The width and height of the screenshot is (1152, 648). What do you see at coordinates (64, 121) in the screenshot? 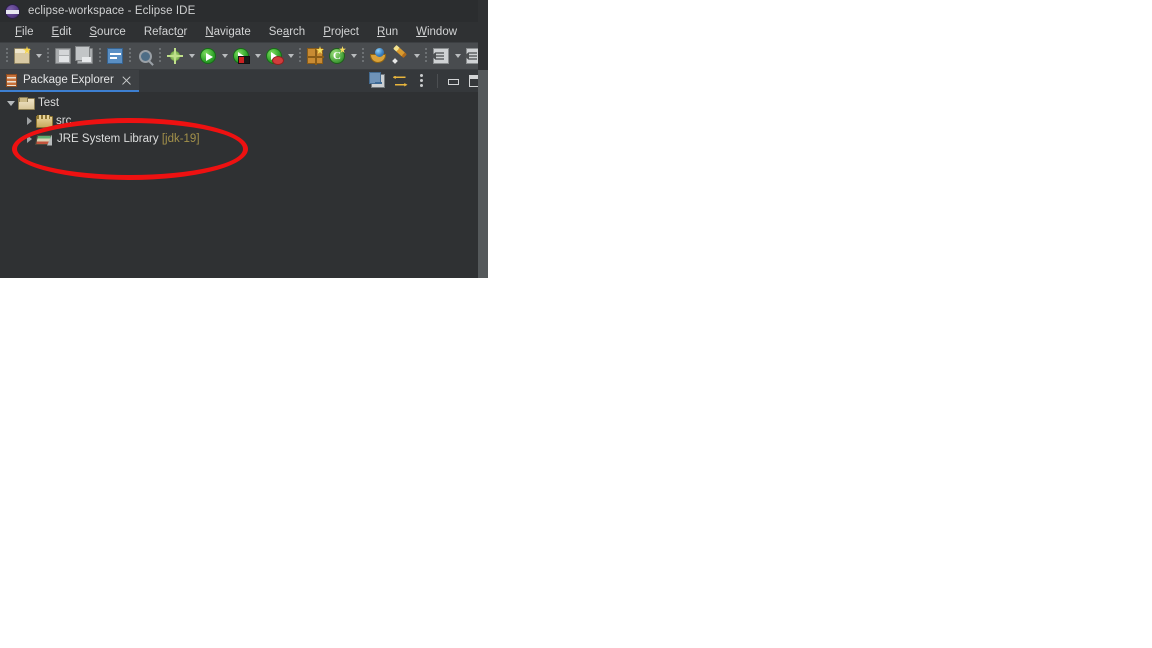
I see `tree-node-label: src` at bounding box center [64, 121].